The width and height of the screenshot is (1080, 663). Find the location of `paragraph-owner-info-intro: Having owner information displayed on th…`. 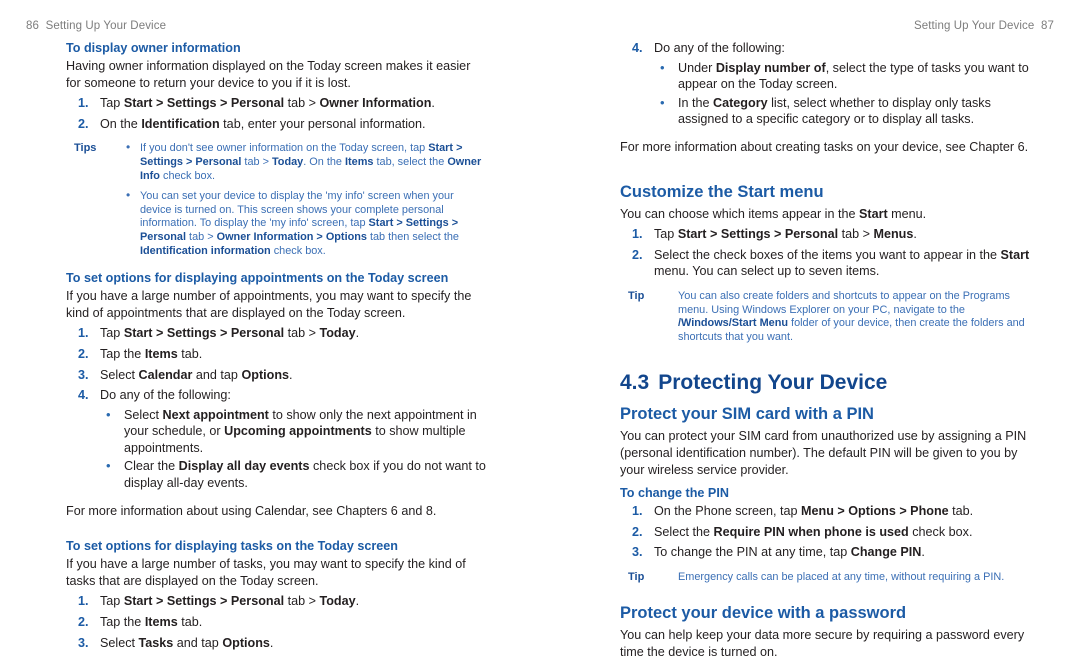

paragraph-owner-info-intro: Having owner information displayed on th… is located at coordinates (268, 74).